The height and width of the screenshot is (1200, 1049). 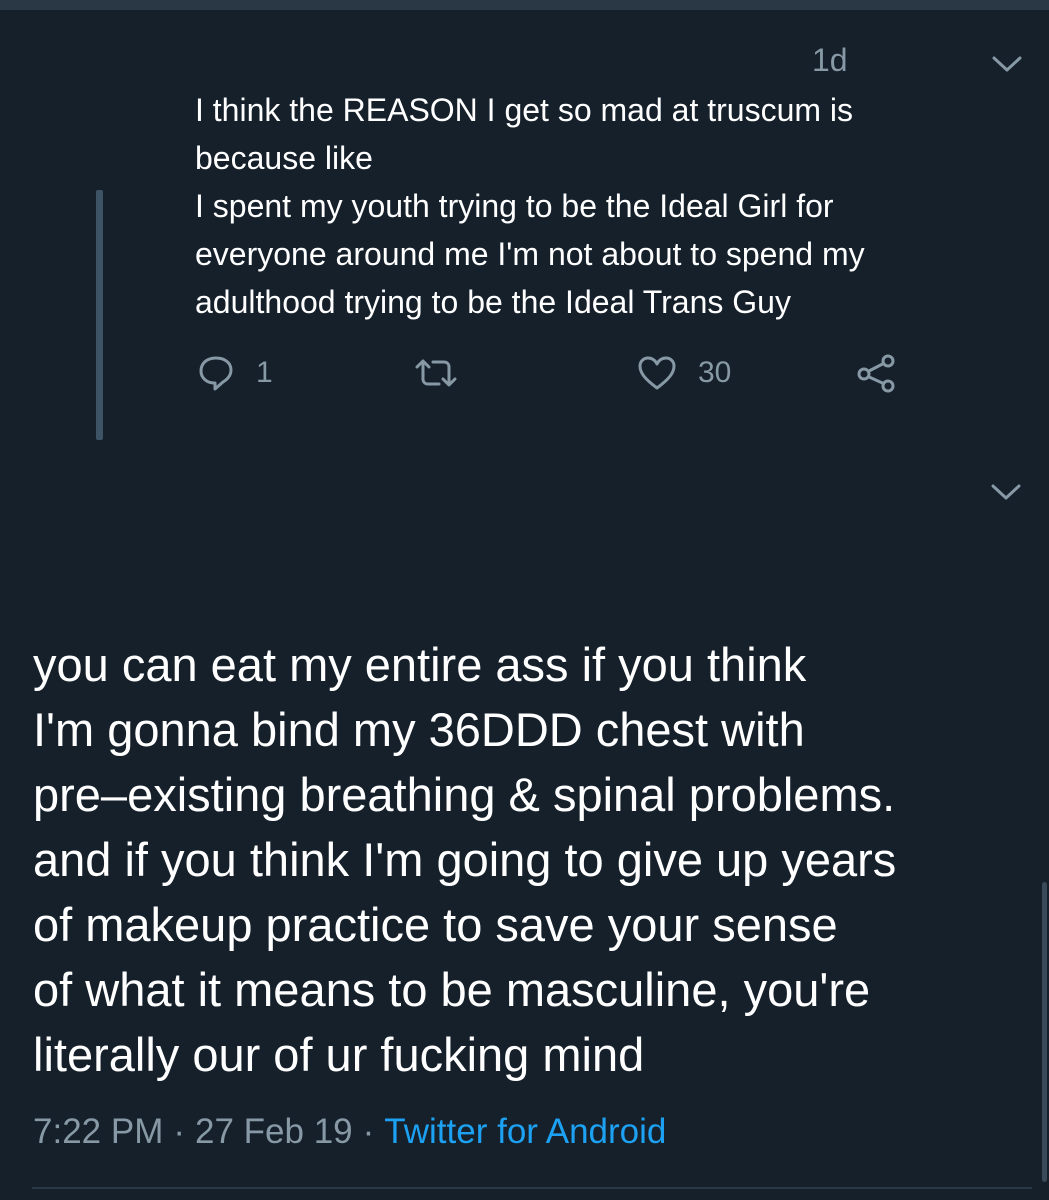 I want to click on tweet-date: 27 Feb 19, so click(x=274, y=1131).